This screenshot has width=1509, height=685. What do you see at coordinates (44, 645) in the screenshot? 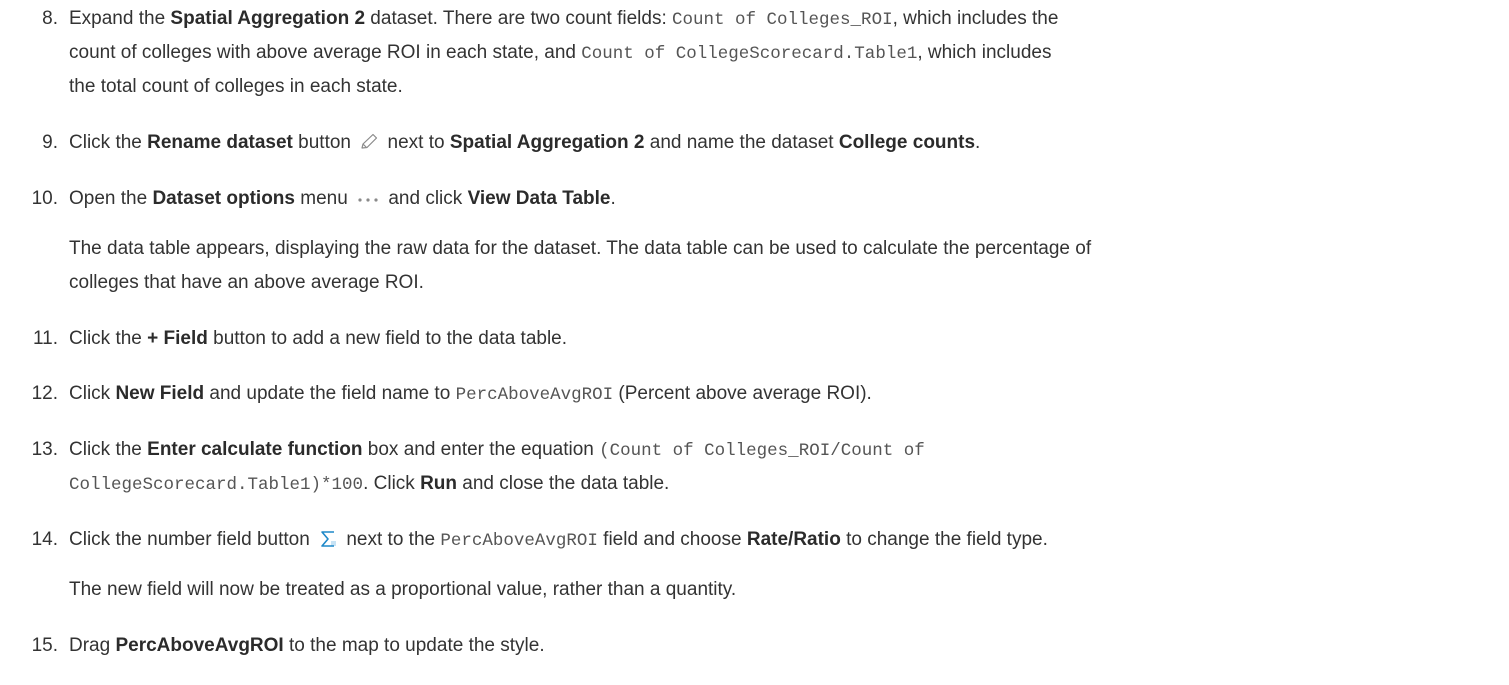
I see `step-number: 15.` at bounding box center [44, 645].